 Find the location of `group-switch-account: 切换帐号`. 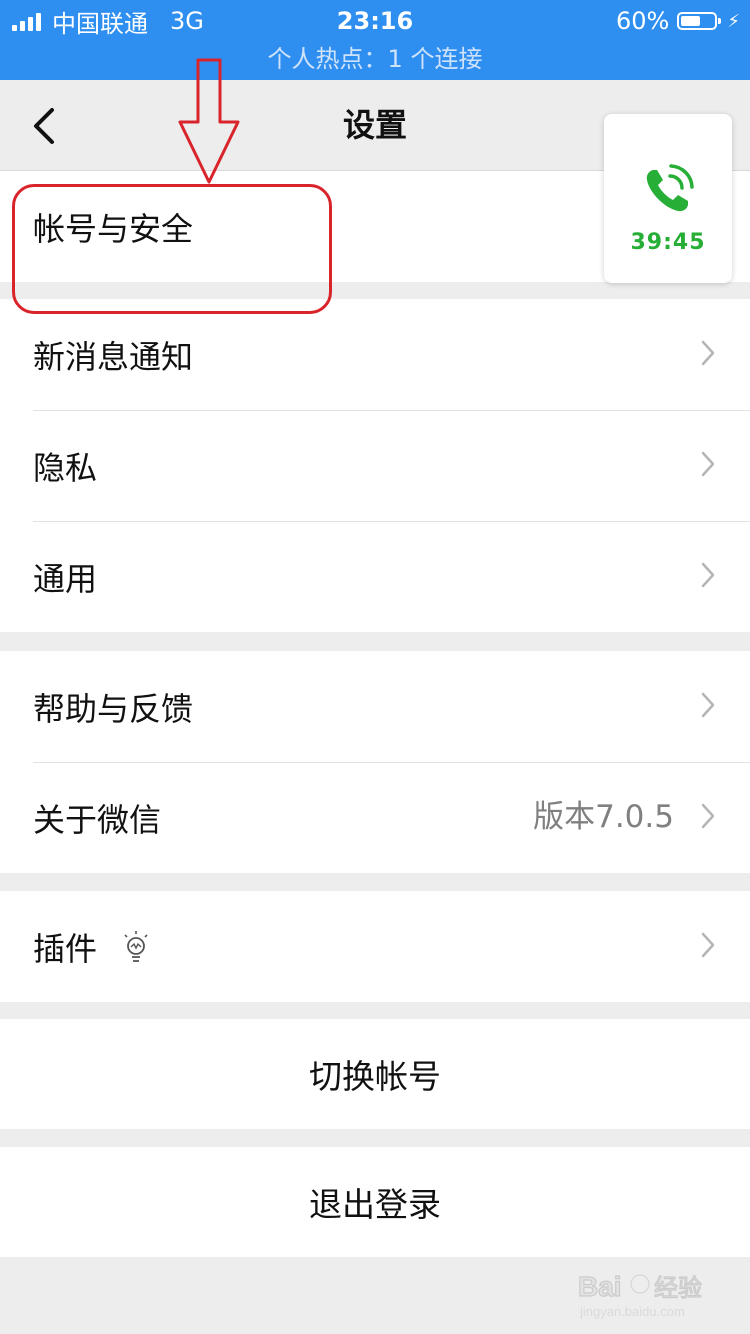

group-switch-account: 切换帐号 is located at coordinates (375, 1074).